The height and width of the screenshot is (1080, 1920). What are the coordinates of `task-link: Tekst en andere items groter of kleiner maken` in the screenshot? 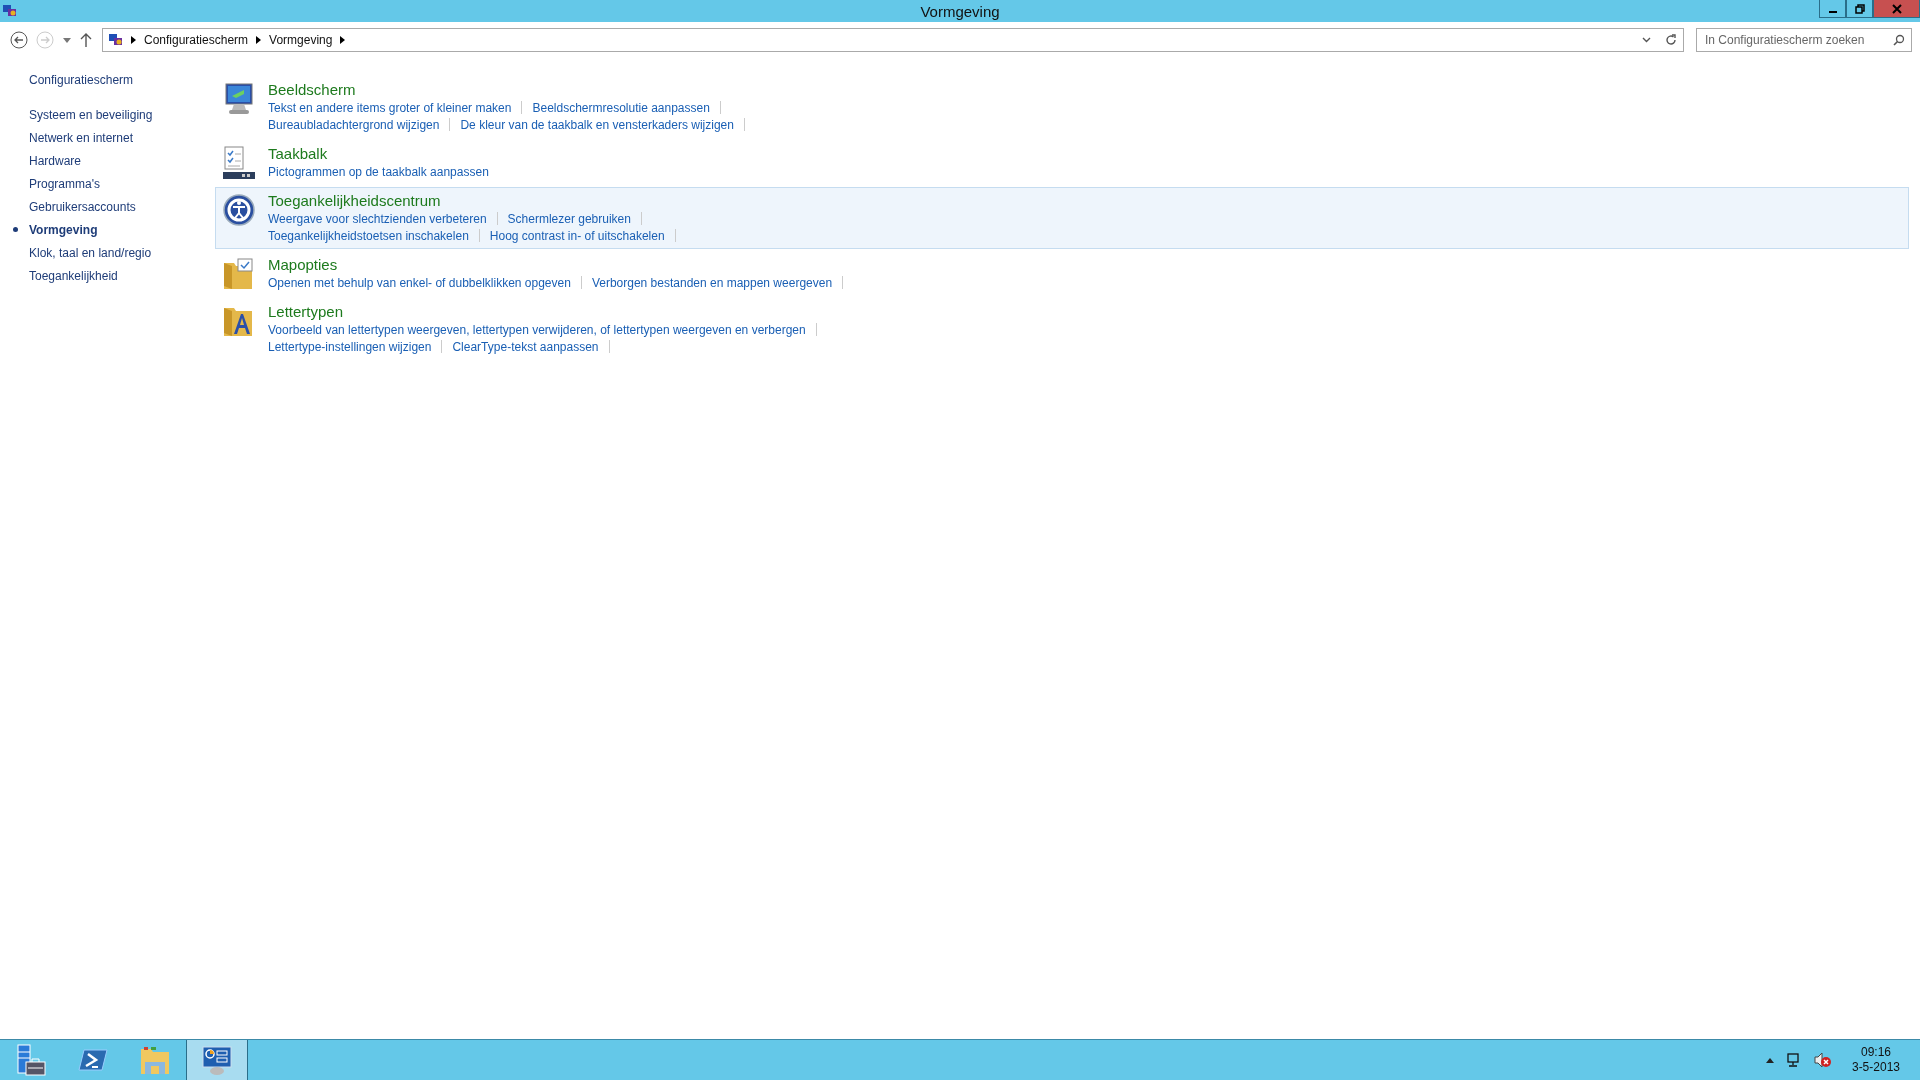 It's located at (390, 107).